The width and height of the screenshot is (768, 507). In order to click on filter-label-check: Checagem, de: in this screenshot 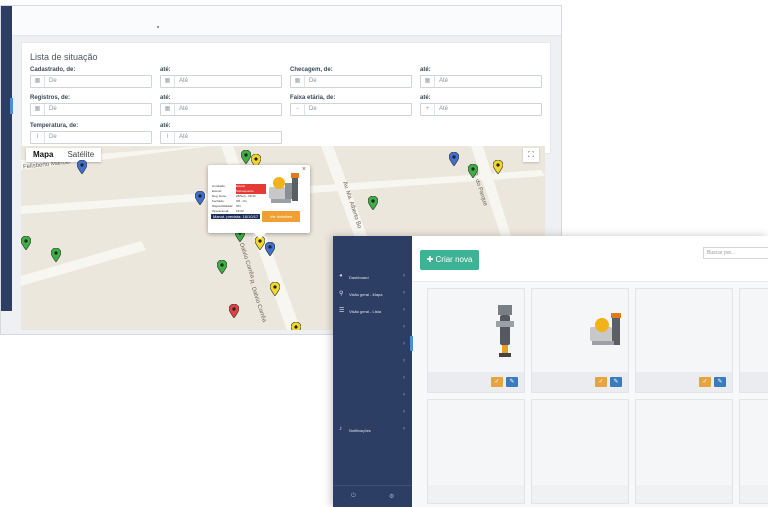, I will do `click(311, 70)`.